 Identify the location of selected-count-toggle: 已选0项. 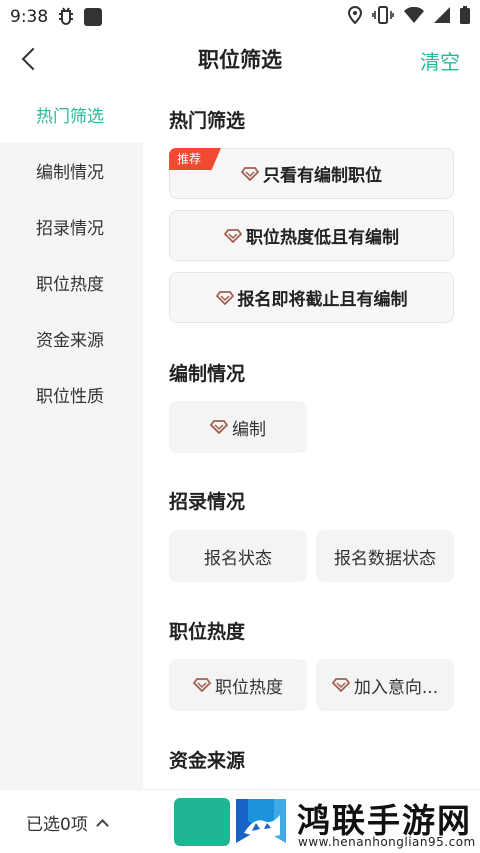
(67, 822).